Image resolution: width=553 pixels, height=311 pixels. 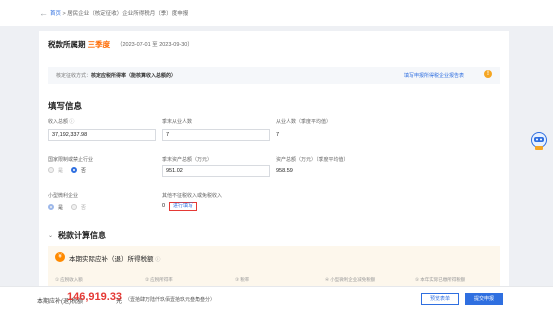 What do you see at coordinates (170, 300) in the screenshot?
I see `total-amount-words: （壹拾肆万陆仟玖佰壹拾玖元叁角叁分）` at bounding box center [170, 300].